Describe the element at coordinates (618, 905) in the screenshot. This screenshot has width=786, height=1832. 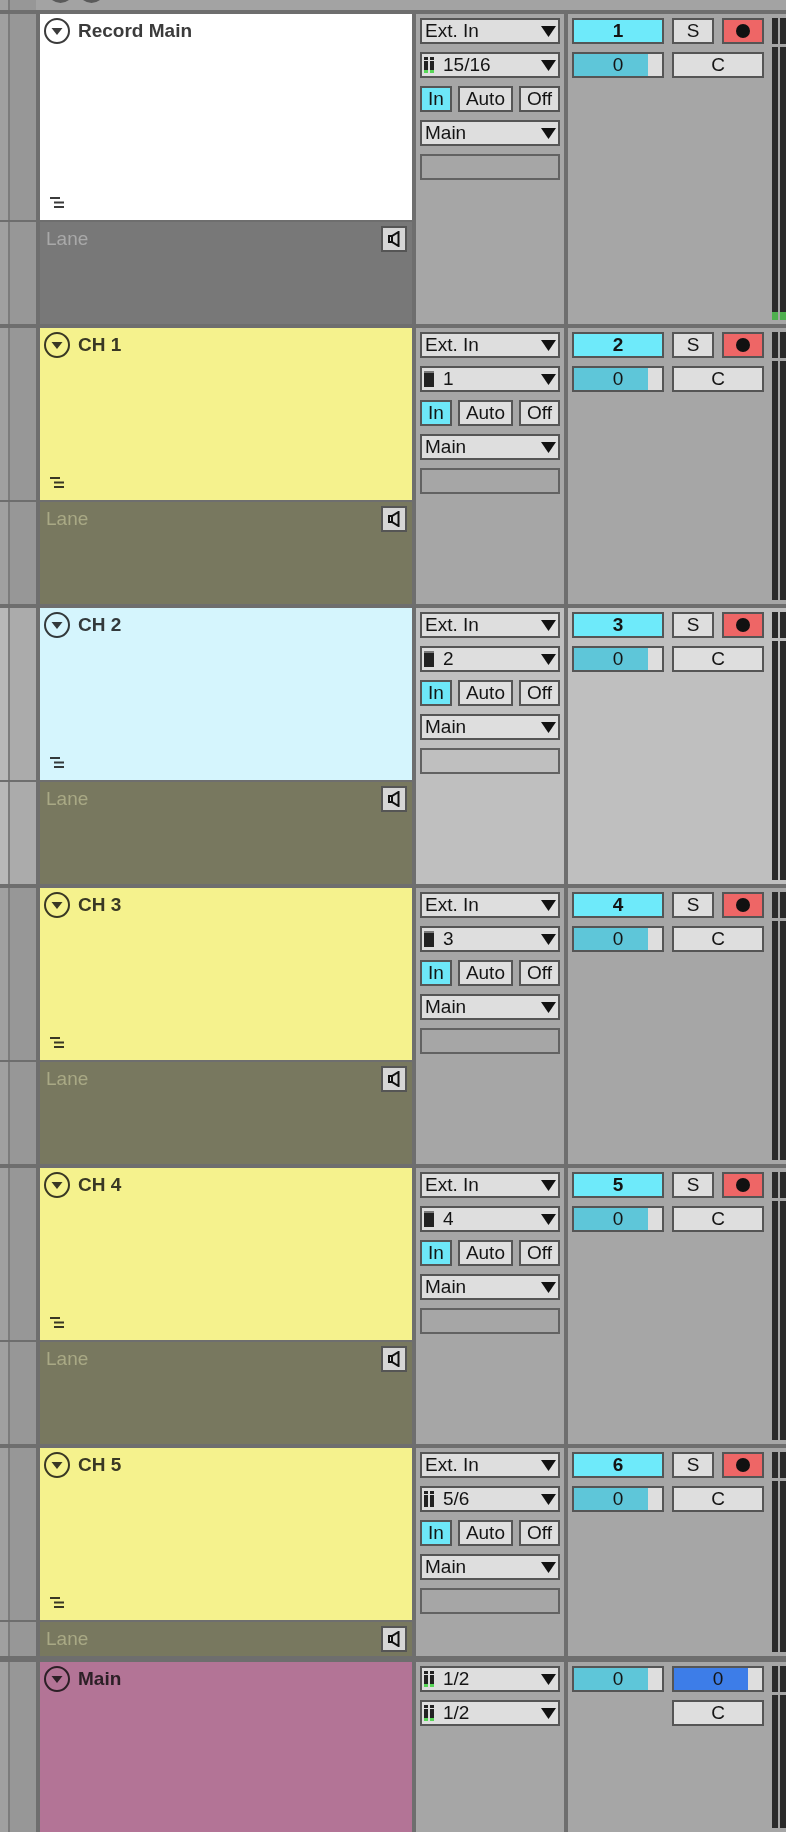
I see `track-activator-button: 4` at that location.